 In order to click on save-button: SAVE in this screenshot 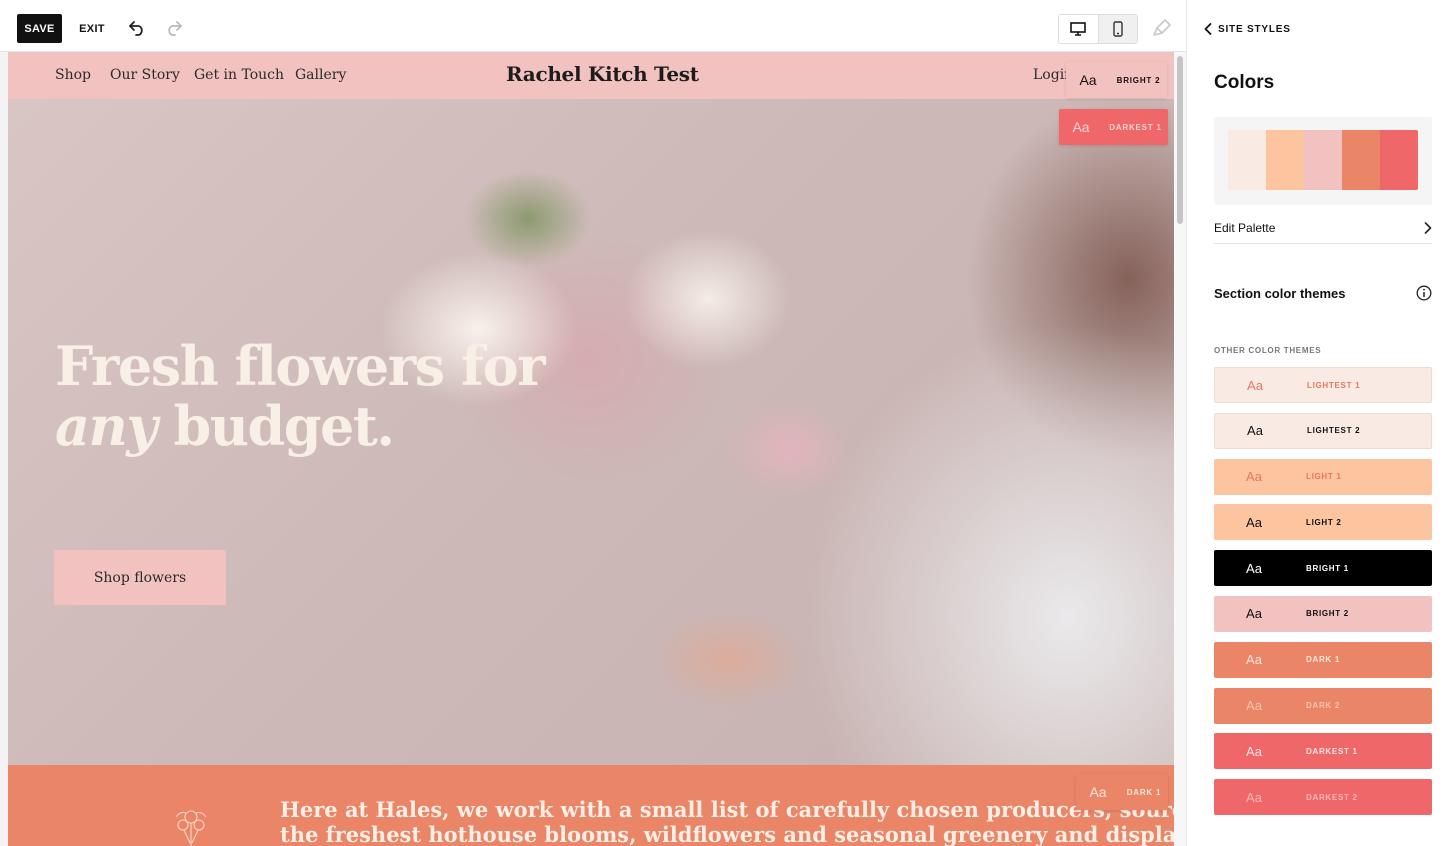, I will do `click(39, 28)`.